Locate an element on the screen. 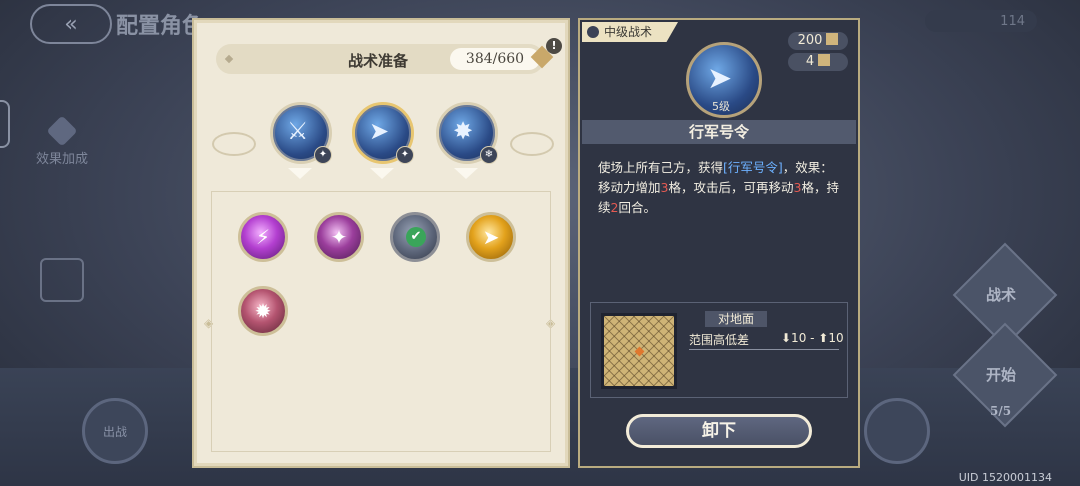  hourglass-icon is located at coordinates (824, 60).